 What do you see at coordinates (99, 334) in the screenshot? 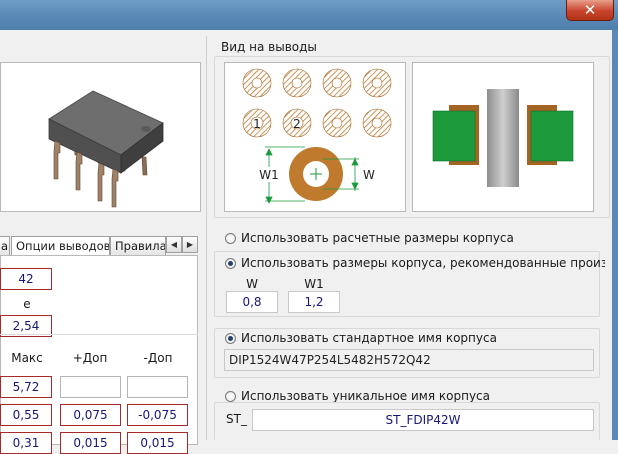
I see `divider` at bounding box center [99, 334].